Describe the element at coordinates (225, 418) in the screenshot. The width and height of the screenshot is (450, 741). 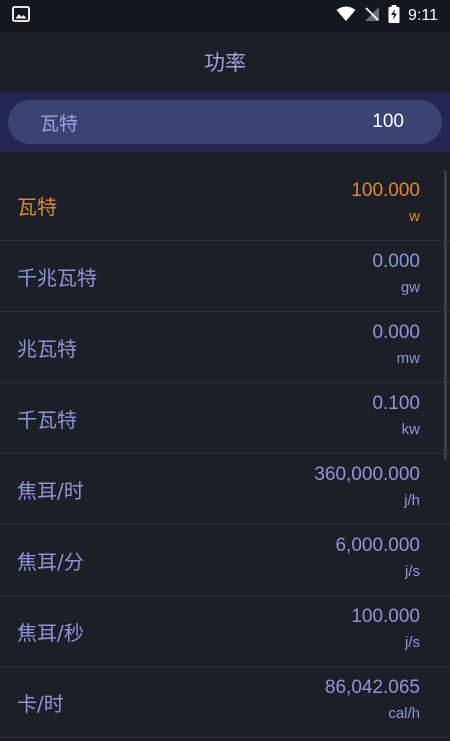
I see `list-item: 千瓦特 0.100 kw` at that location.